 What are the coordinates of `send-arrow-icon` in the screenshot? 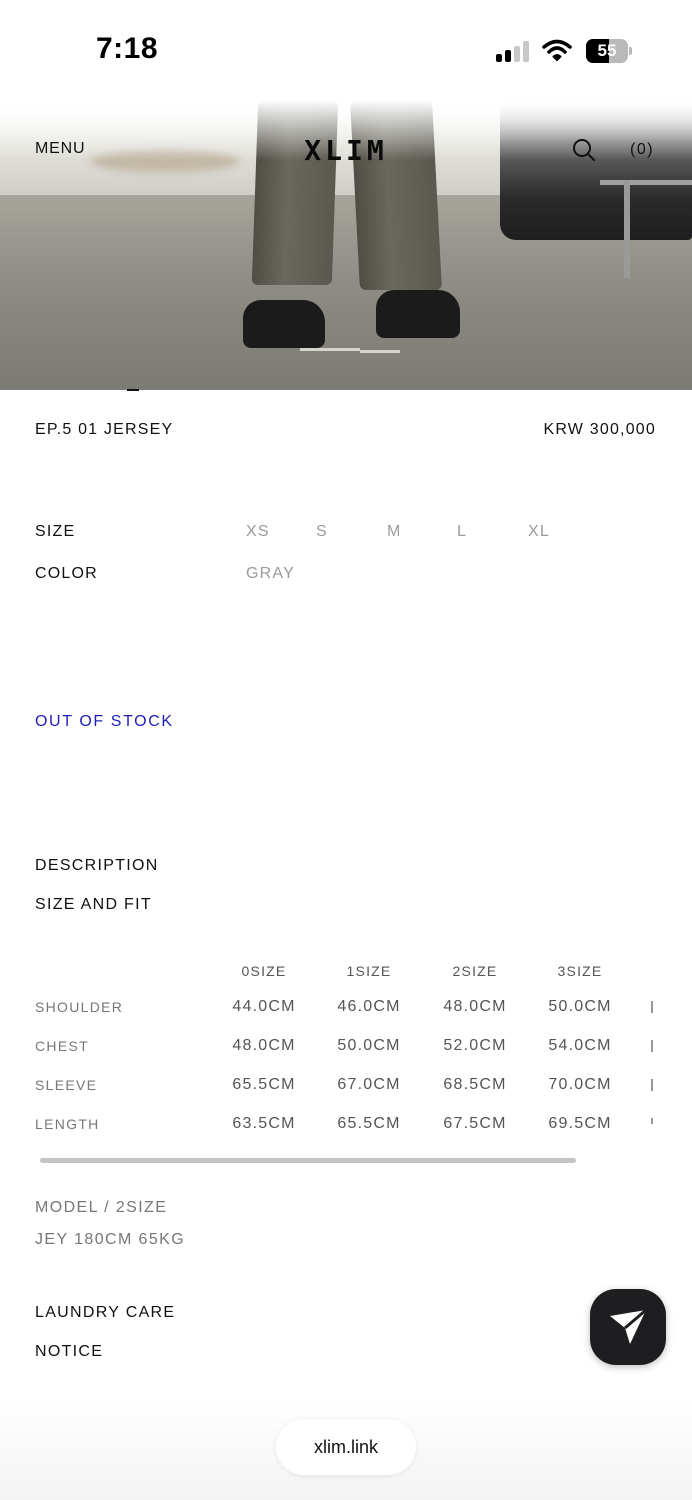 It's located at (628, 1326).